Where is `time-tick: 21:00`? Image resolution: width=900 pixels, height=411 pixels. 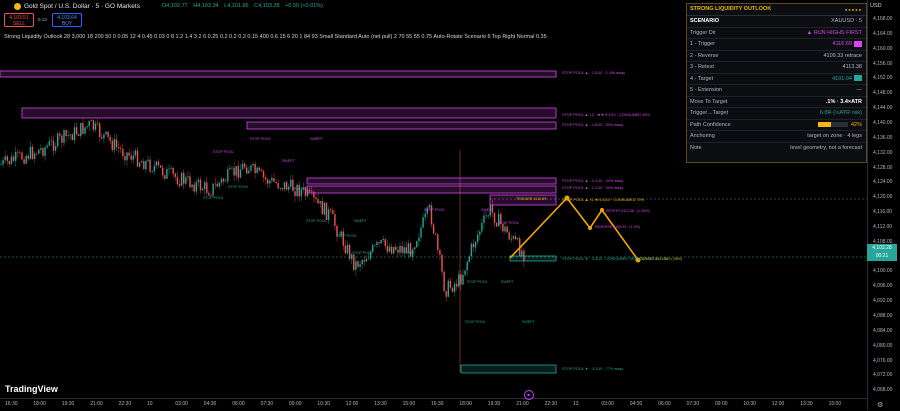
time-tick: 21:00 is located at coordinates (522, 404).